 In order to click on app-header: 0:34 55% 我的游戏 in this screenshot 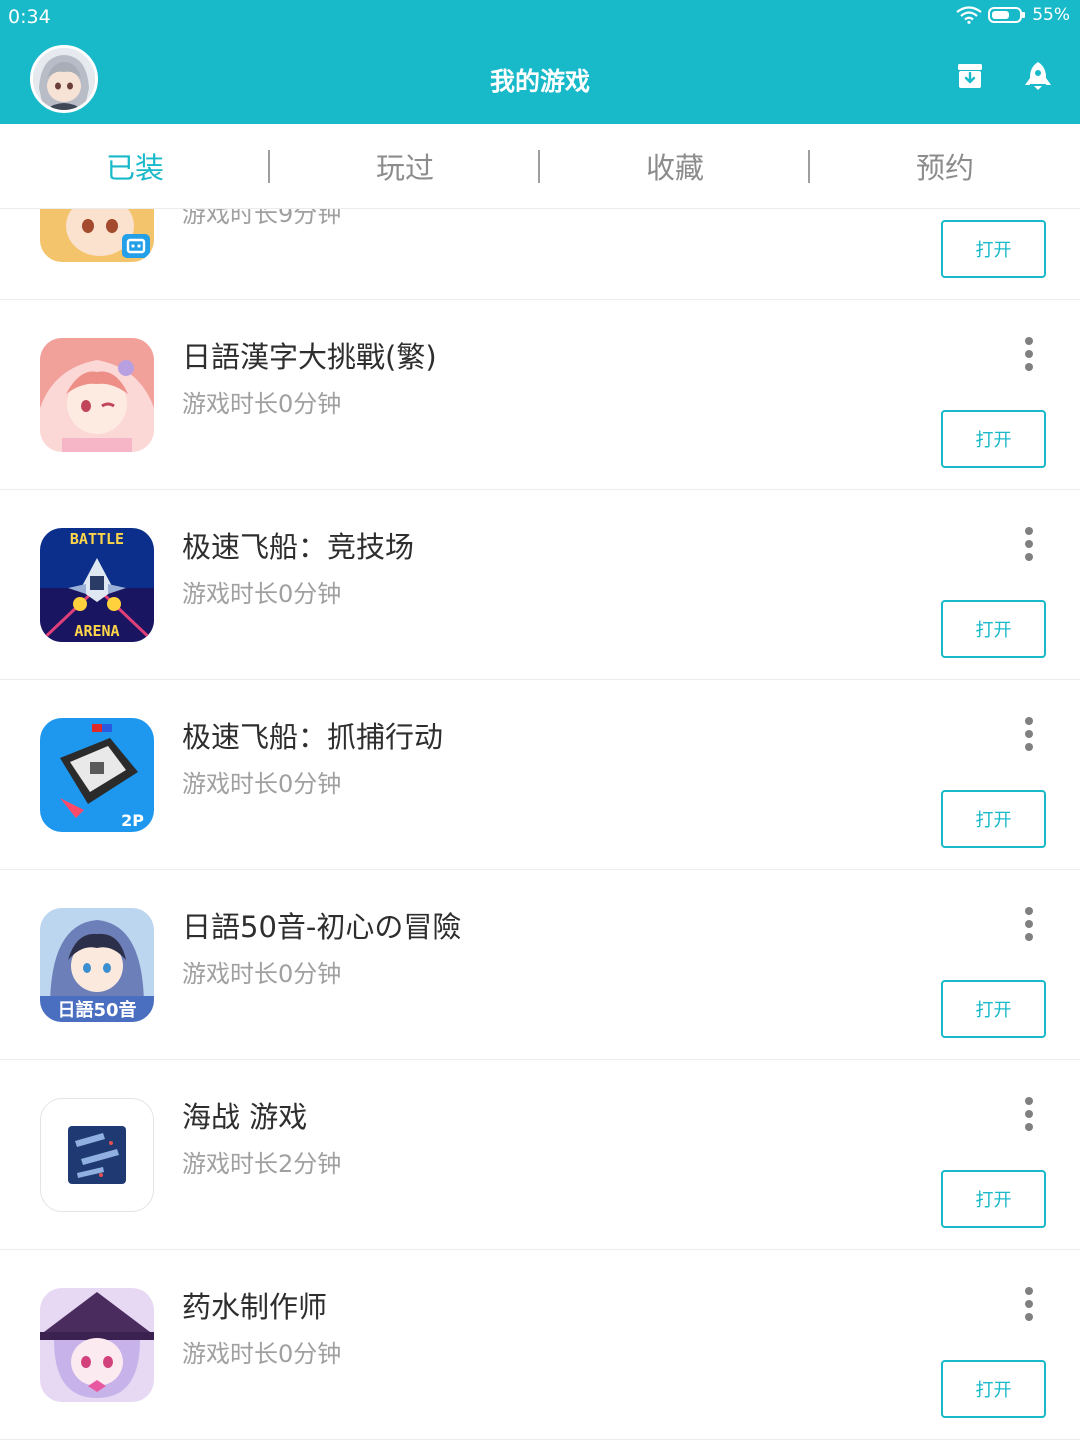, I will do `click(540, 62)`.